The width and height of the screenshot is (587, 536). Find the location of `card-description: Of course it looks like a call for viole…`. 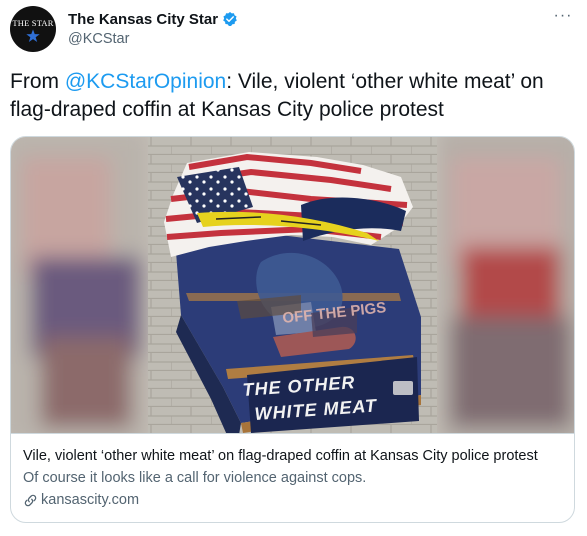

card-description: Of course it looks like a call for viole… is located at coordinates (195, 478).